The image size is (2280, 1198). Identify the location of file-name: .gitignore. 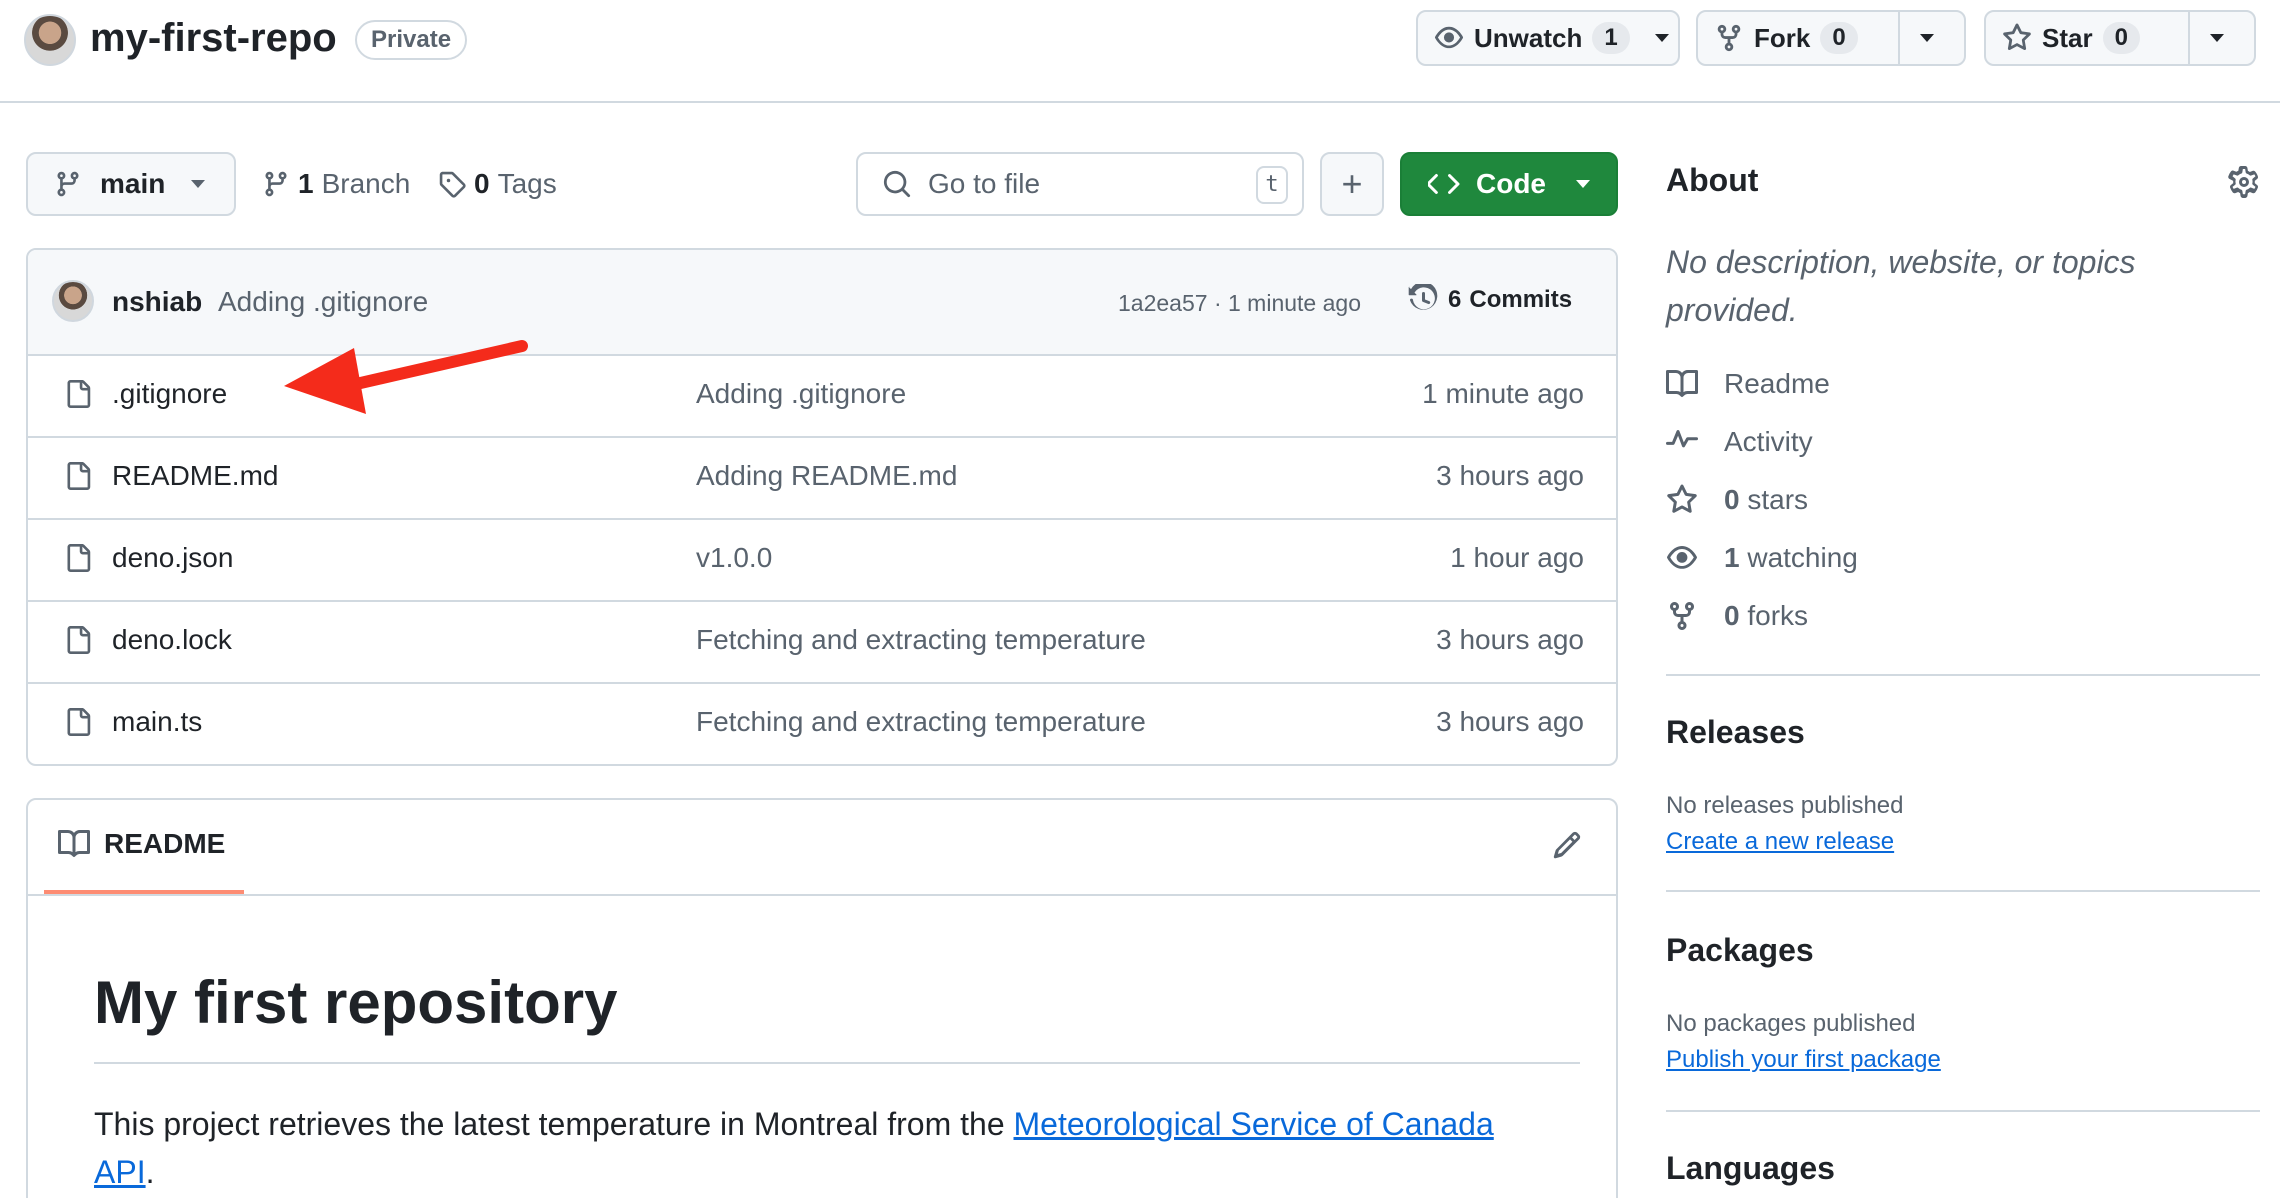
(169, 394).